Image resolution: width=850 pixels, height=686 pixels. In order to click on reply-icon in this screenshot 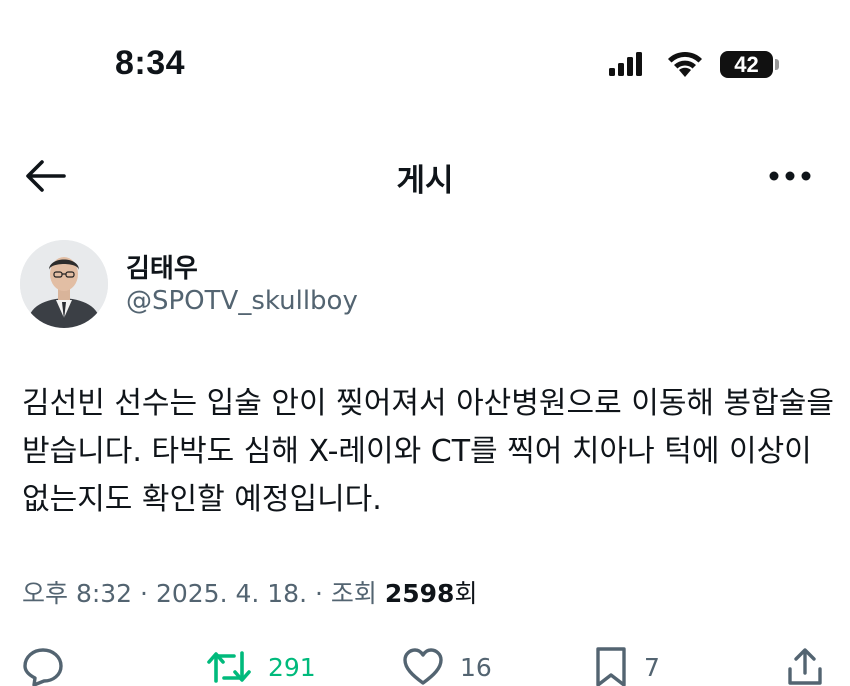, I will do `click(43, 667)`.